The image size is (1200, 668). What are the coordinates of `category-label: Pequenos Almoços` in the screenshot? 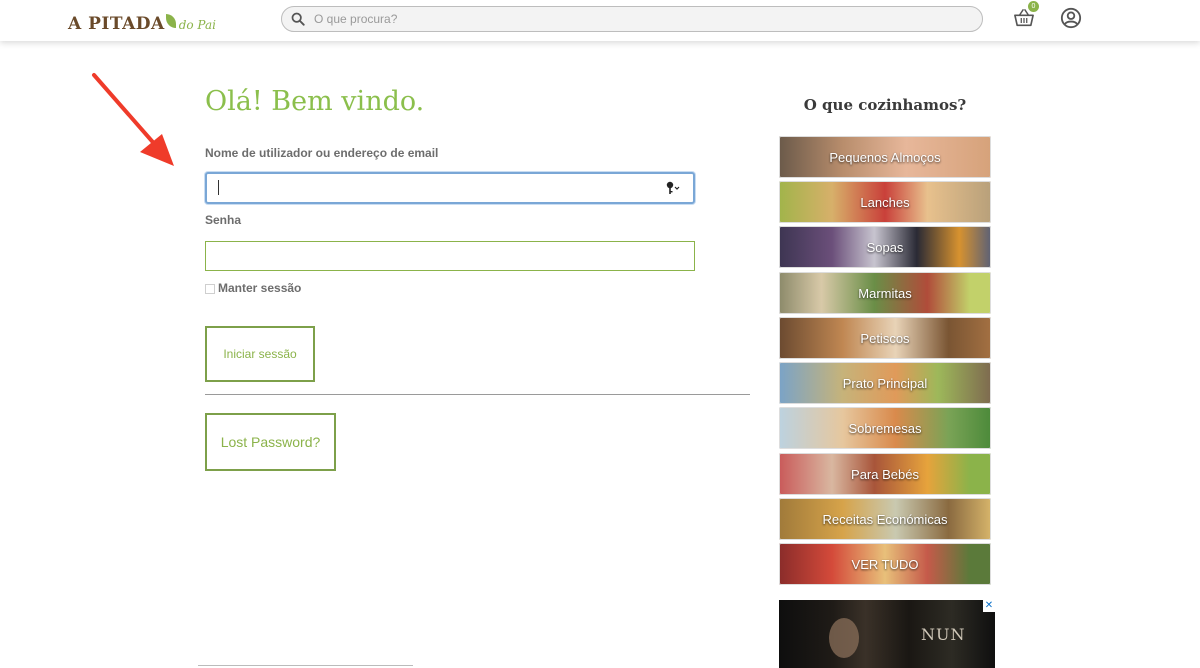 It's located at (885, 157).